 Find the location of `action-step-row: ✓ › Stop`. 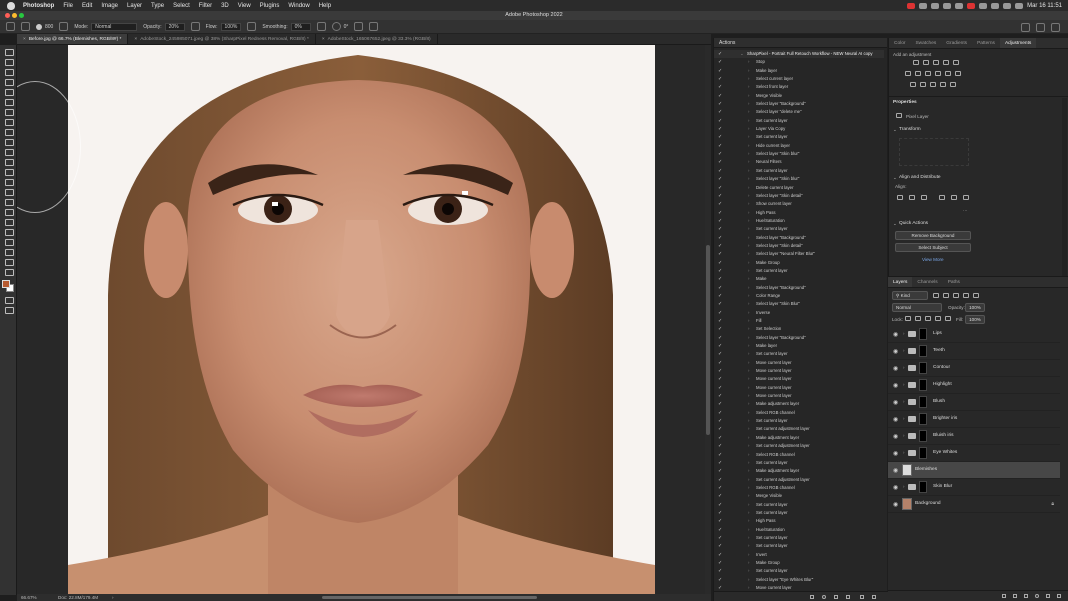

action-step-row: ✓ › Stop is located at coordinates (799, 62).